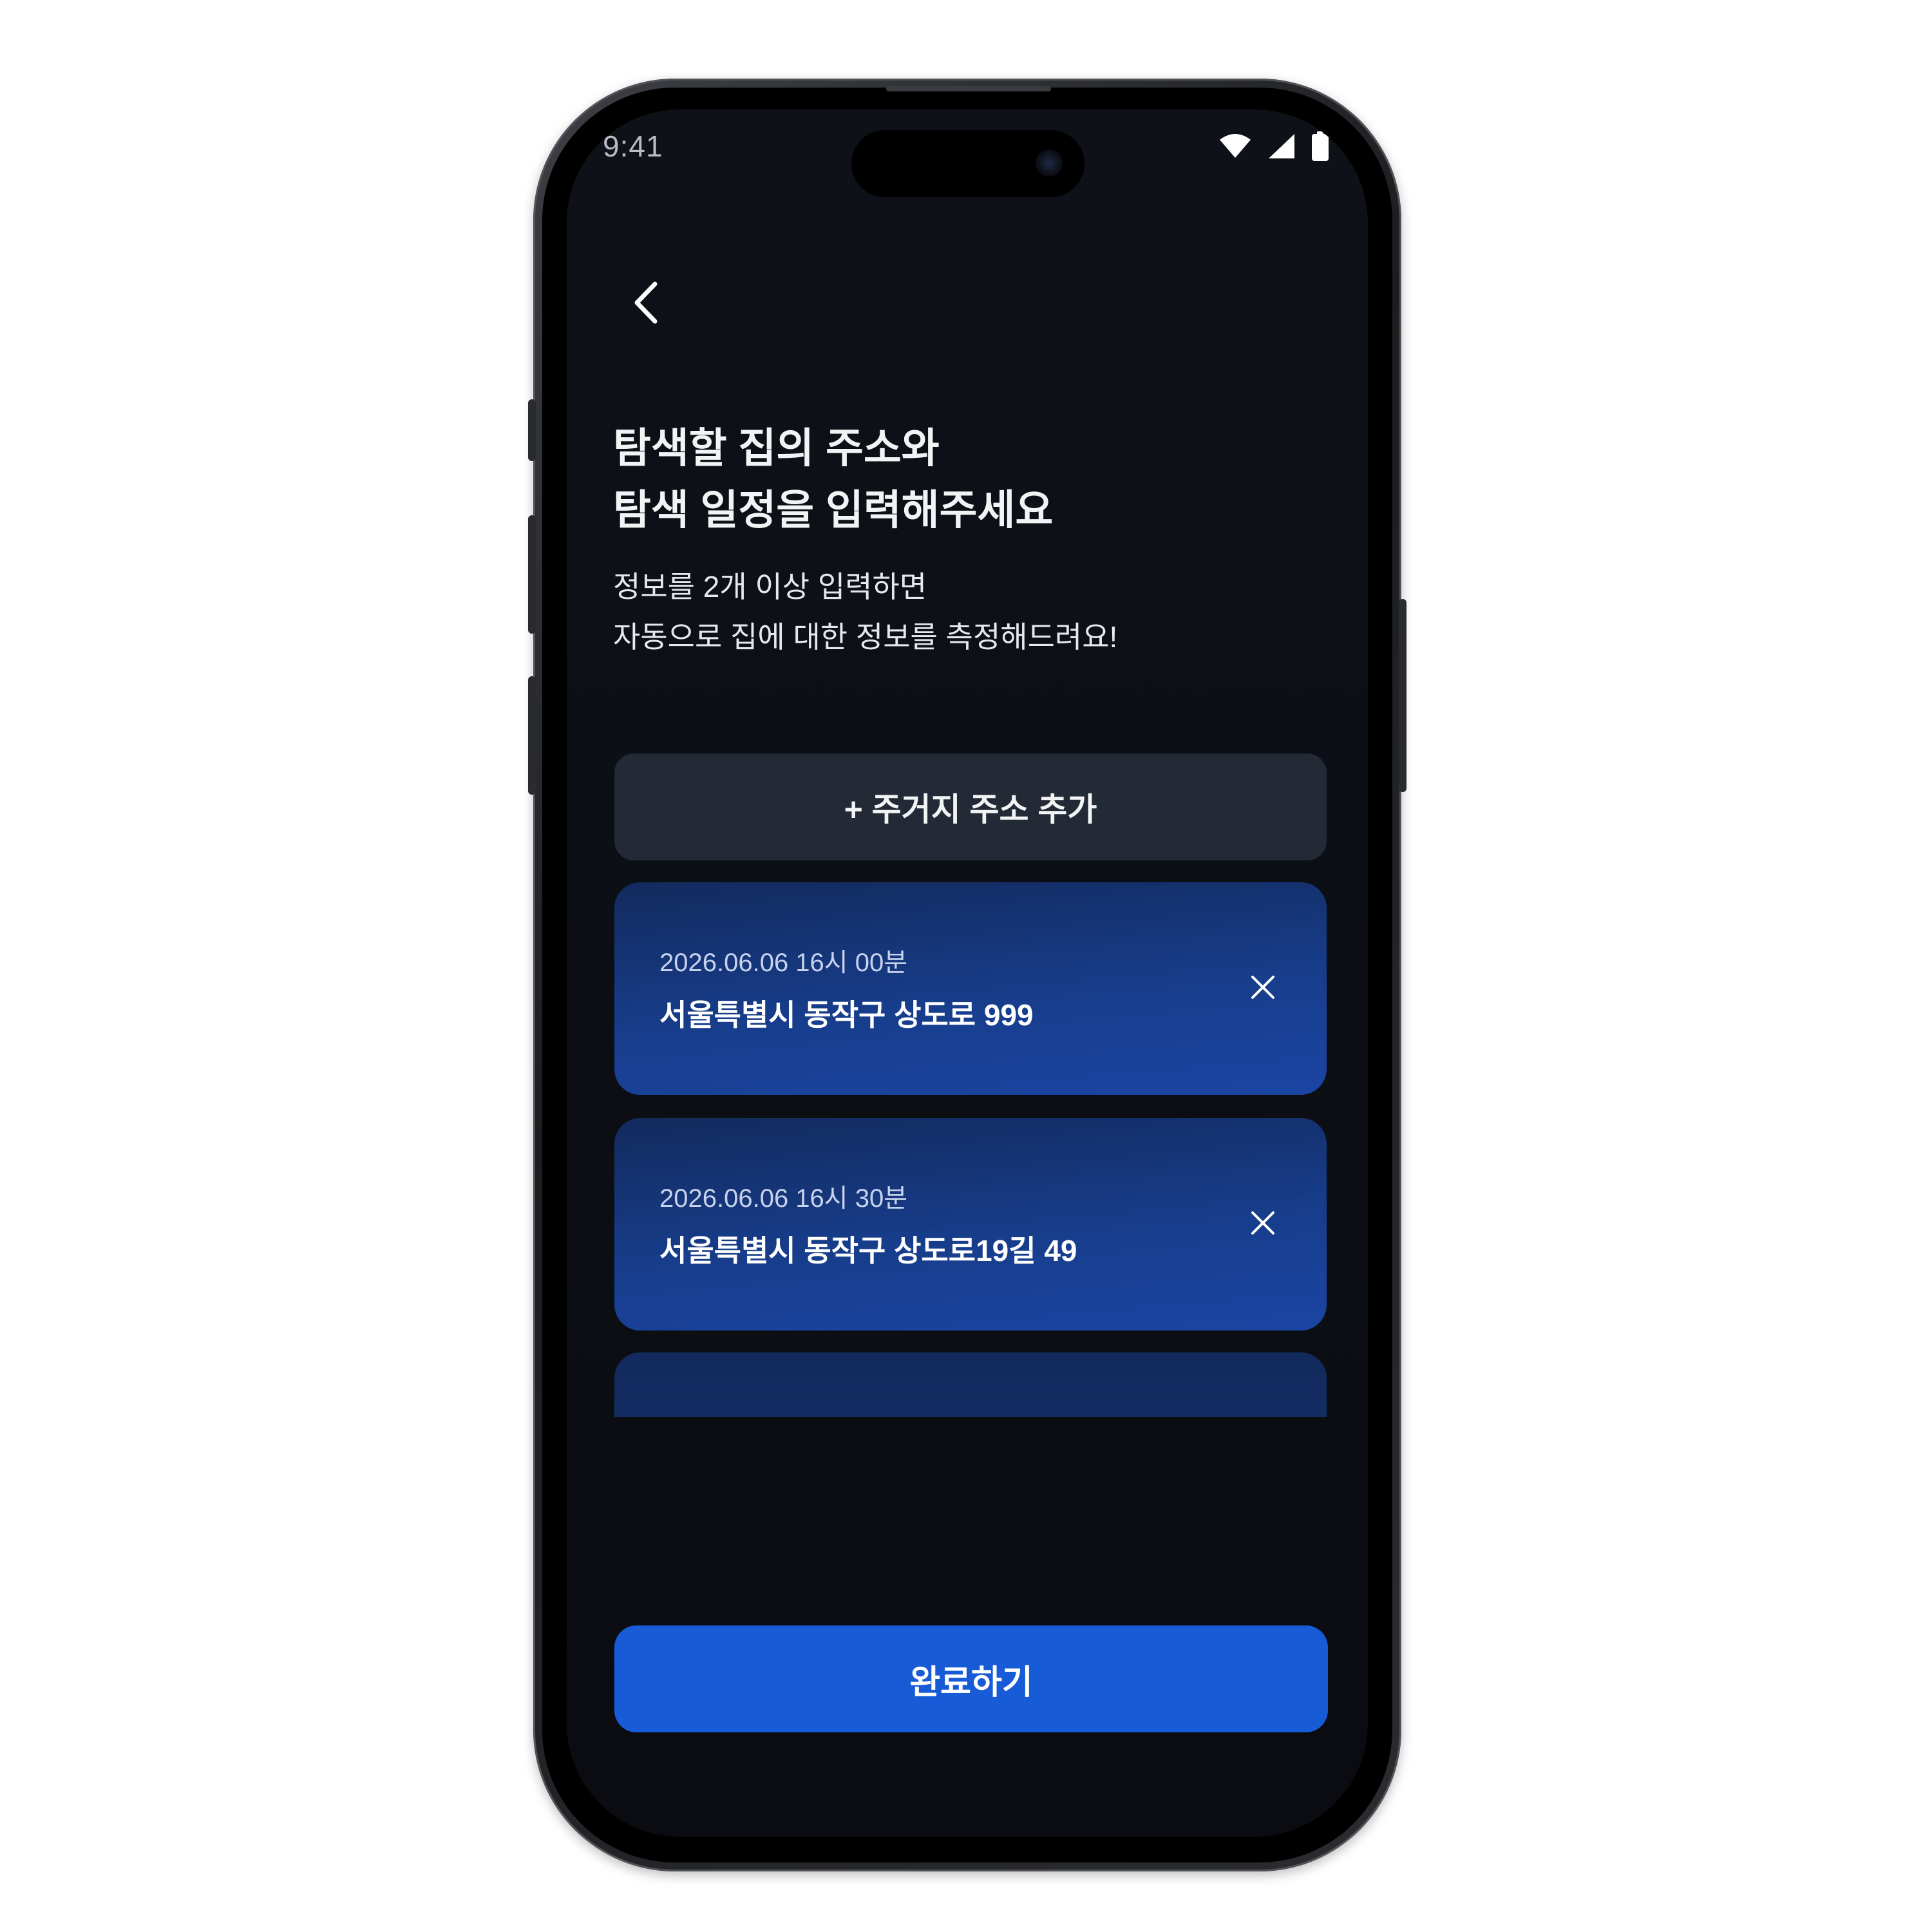 The width and height of the screenshot is (1932, 1932). Describe the element at coordinates (1282, 147) in the screenshot. I see `cellular-signal-icon` at that location.